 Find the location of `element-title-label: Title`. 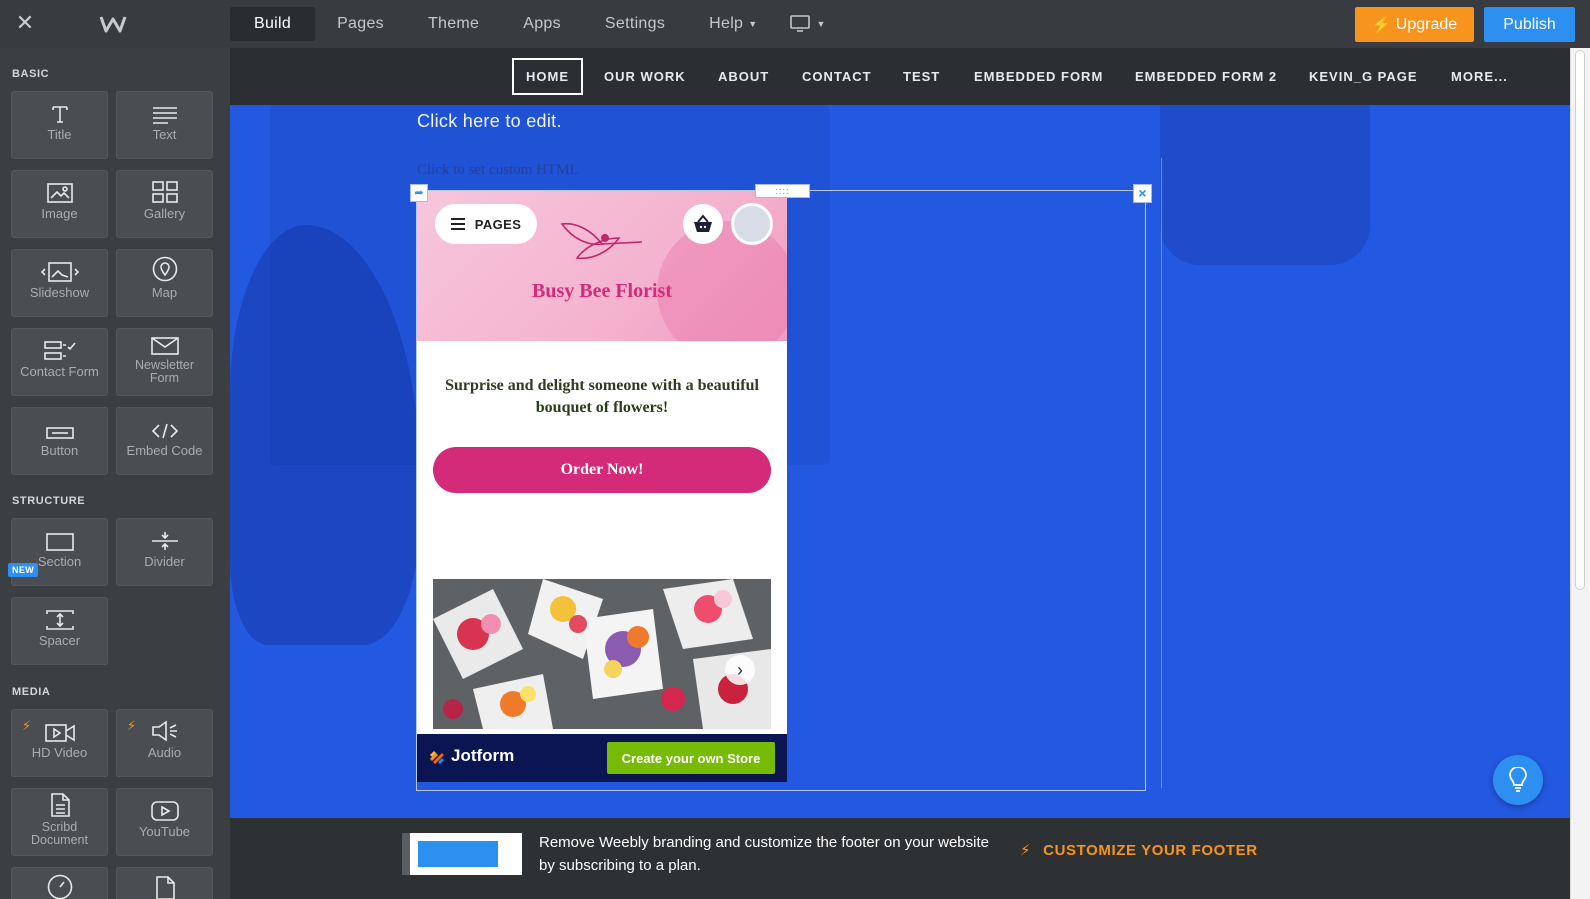

element-title-label: Title is located at coordinates (59, 134).